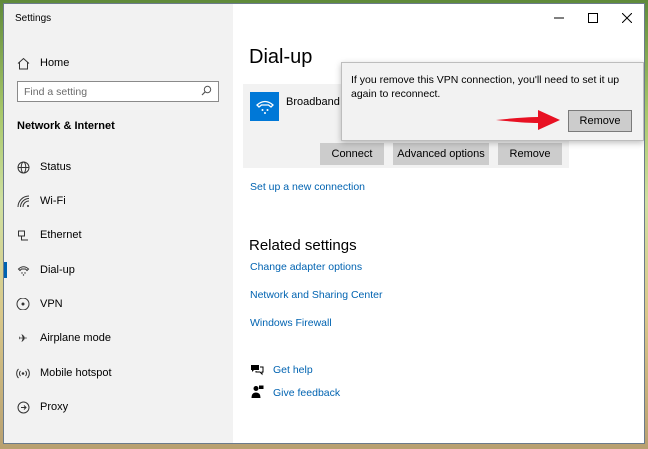 Image resolution: width=648 pixels, height=449 pixels. Describe the element at coordinates (303, 245) in the screenshot. I see `related-settings-heading: Related settings` at that location.